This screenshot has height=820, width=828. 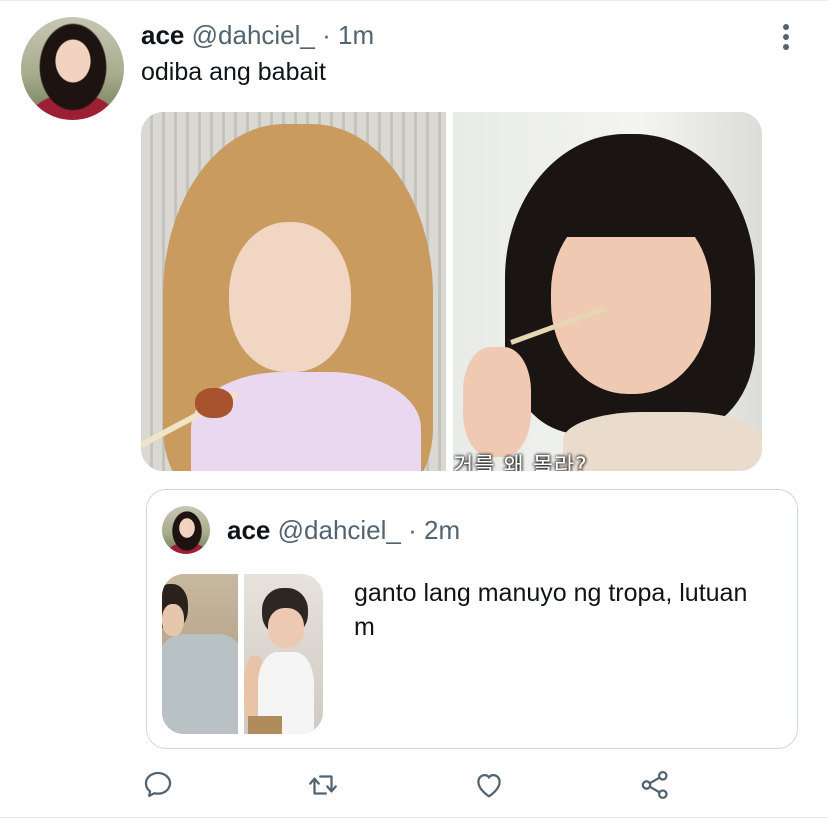 What do you see at coordinates (162, 35) in the screenshot?
I see `author-name: ace` at bounding box center [162, 35].